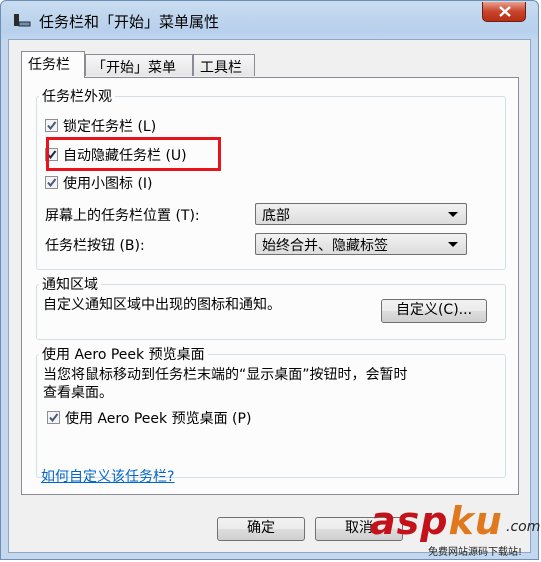 Image resolution: width=541 pixels, height=562 pixels. Describe the element at coordinates (269, 20) in the screenshot. I see `title-bar: 任务栏和「开始」菜单属性` at that location.